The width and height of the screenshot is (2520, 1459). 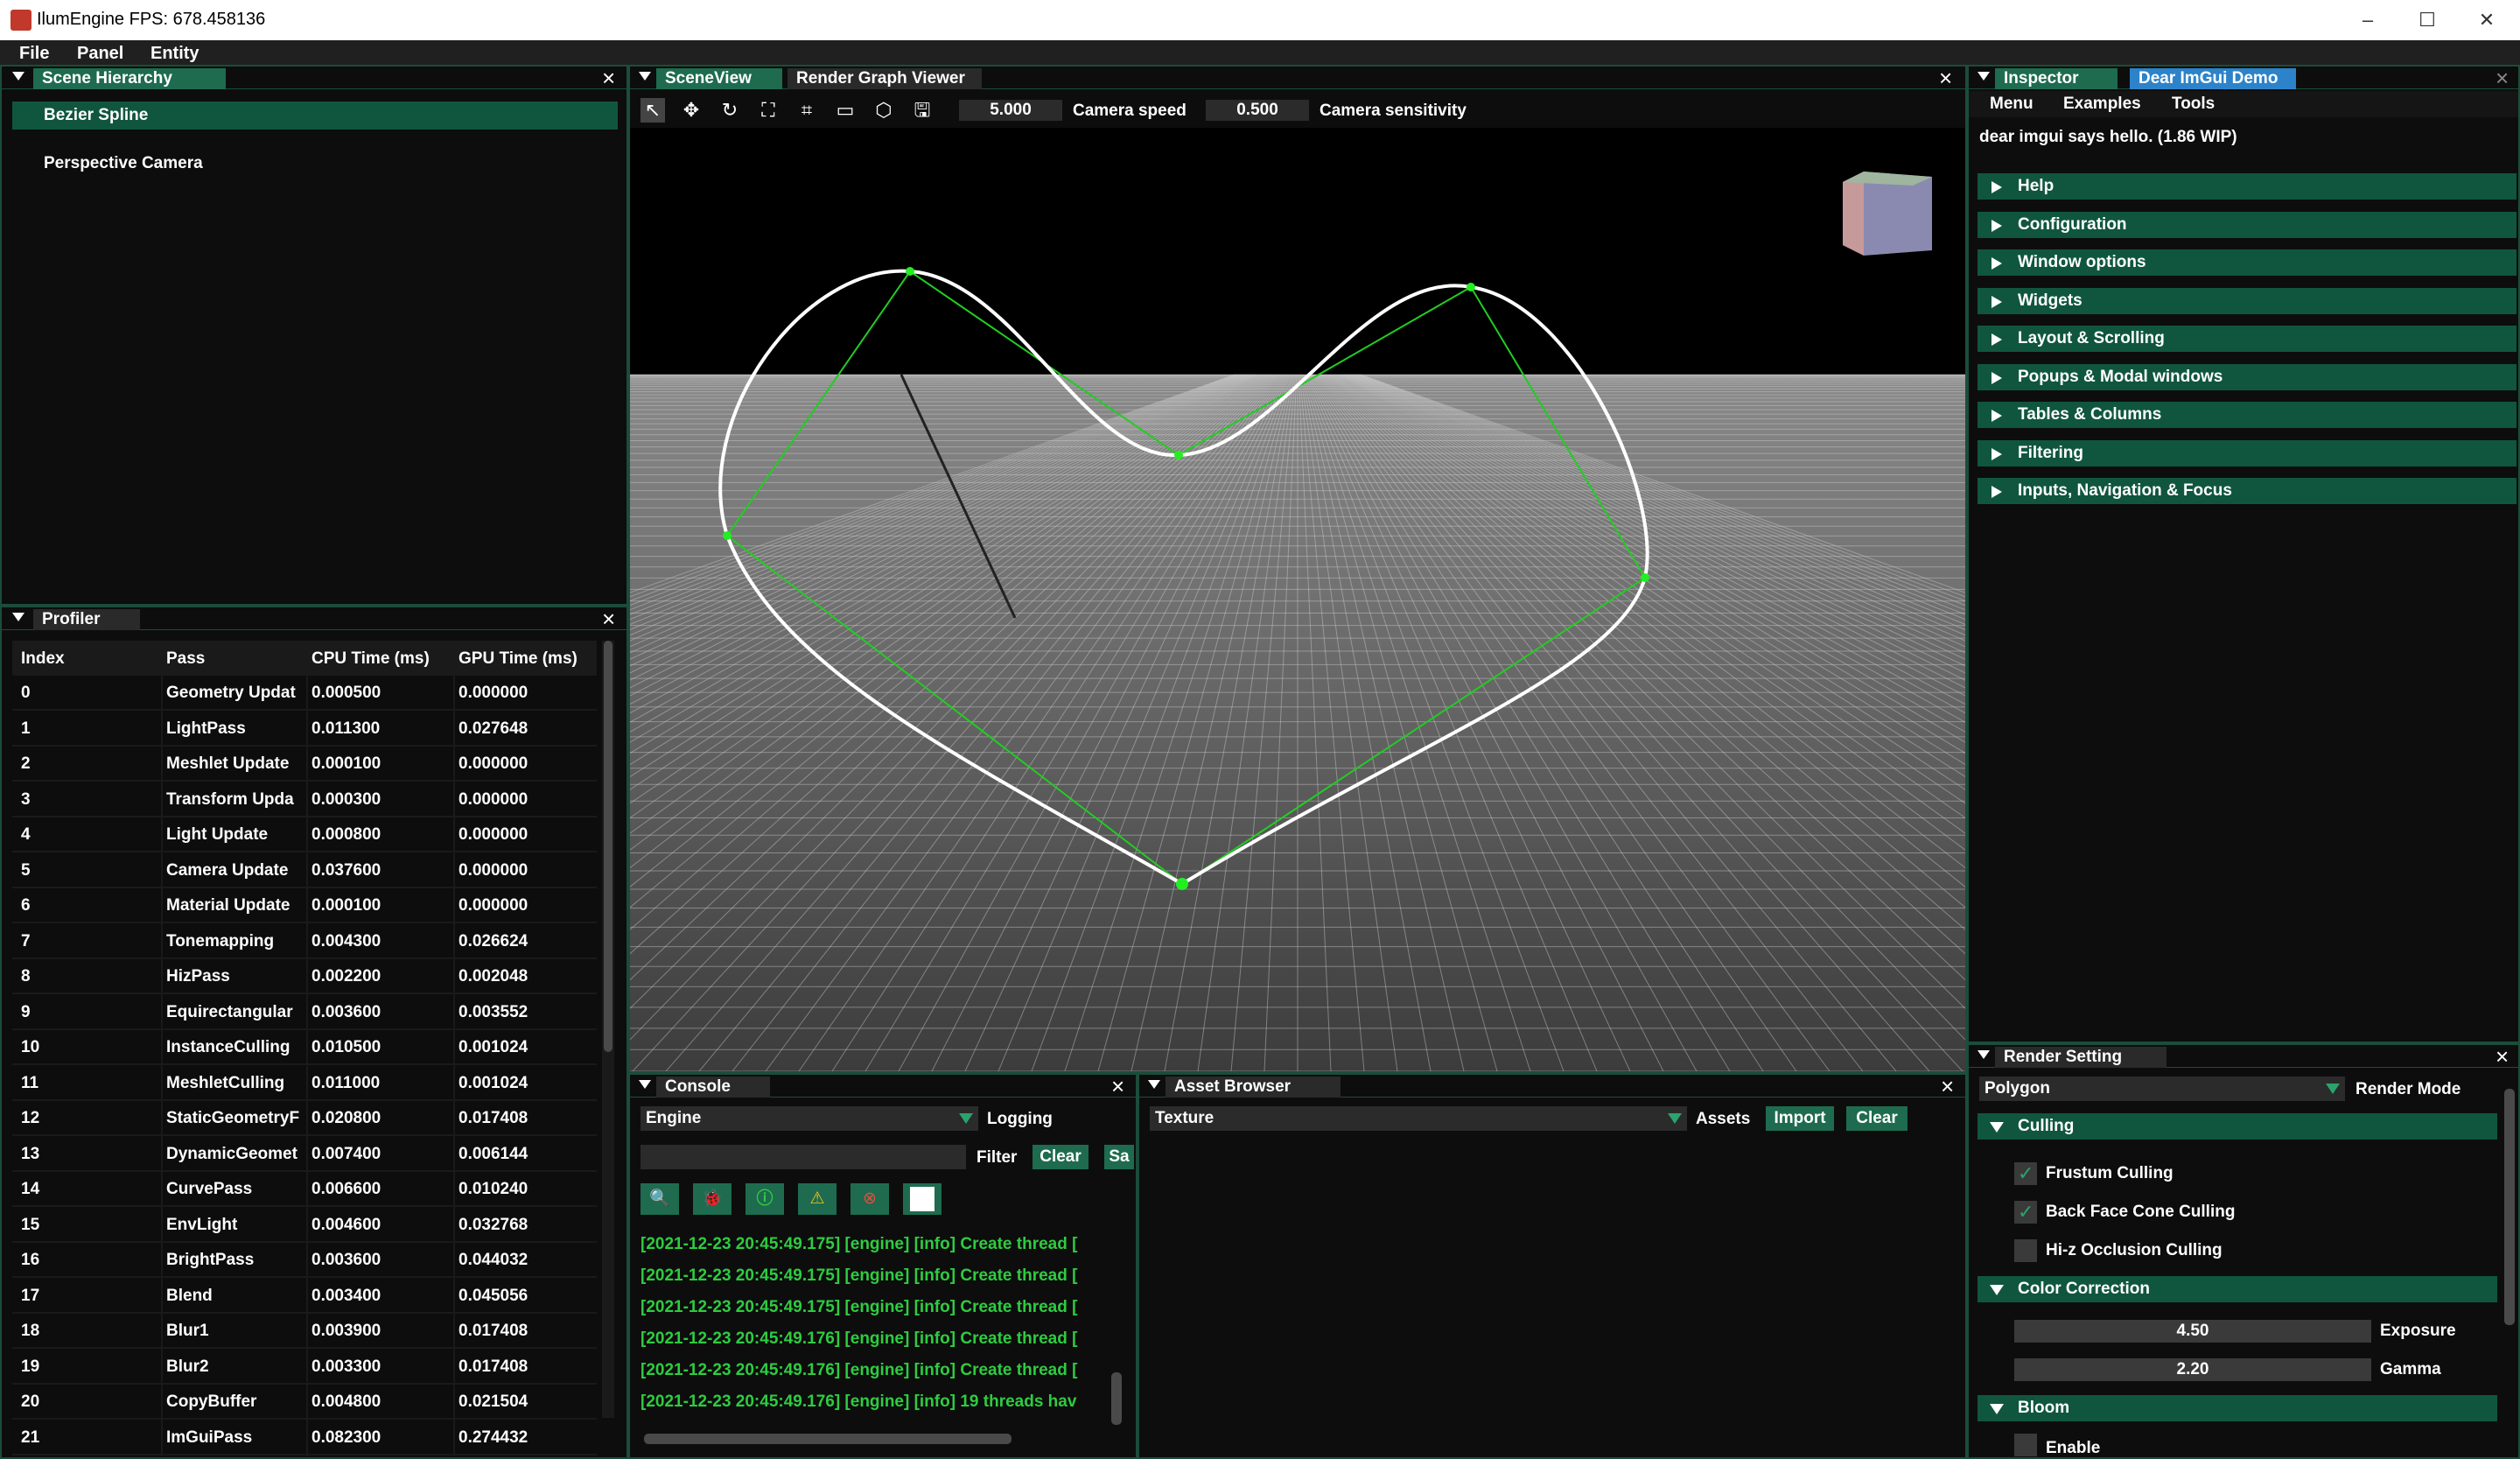 What do you see at coordinates (2237, 1126) in the screenshot?
I see `culling-header: Culling` at bounding box center [2237, 1126].